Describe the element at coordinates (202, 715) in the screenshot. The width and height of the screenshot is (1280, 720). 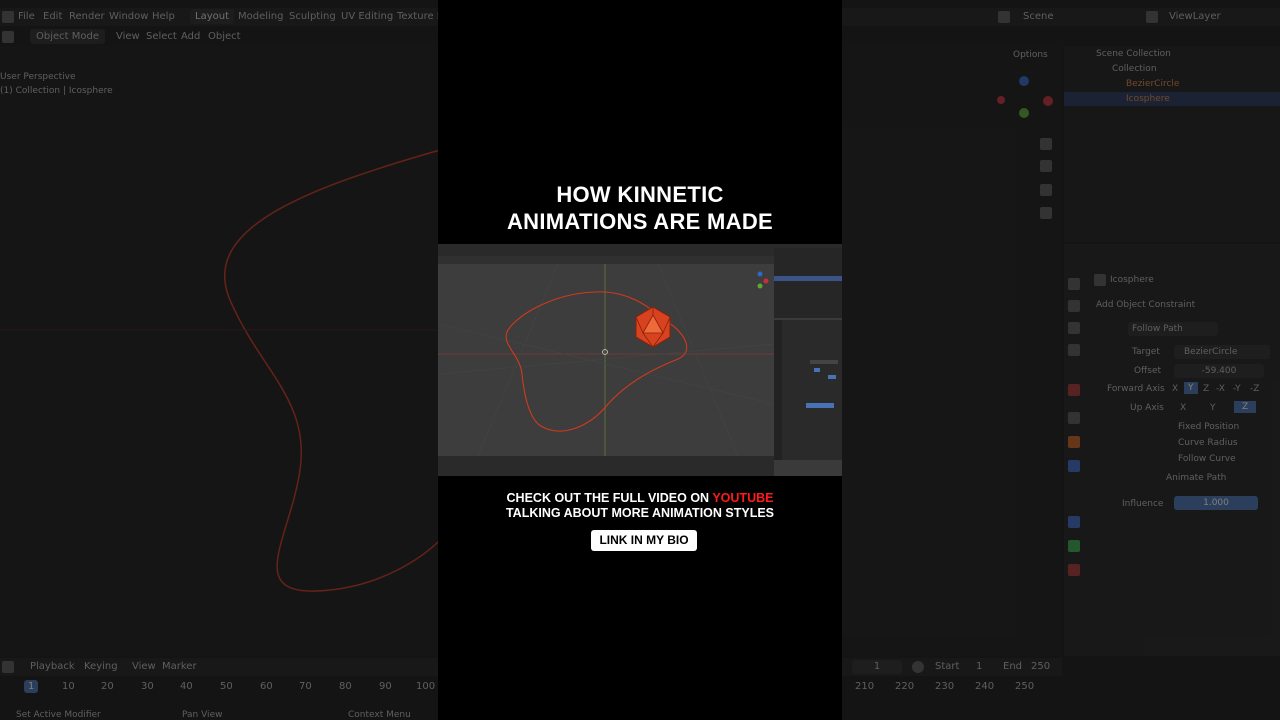
I see `status-pan-view: Pan View` at that location.